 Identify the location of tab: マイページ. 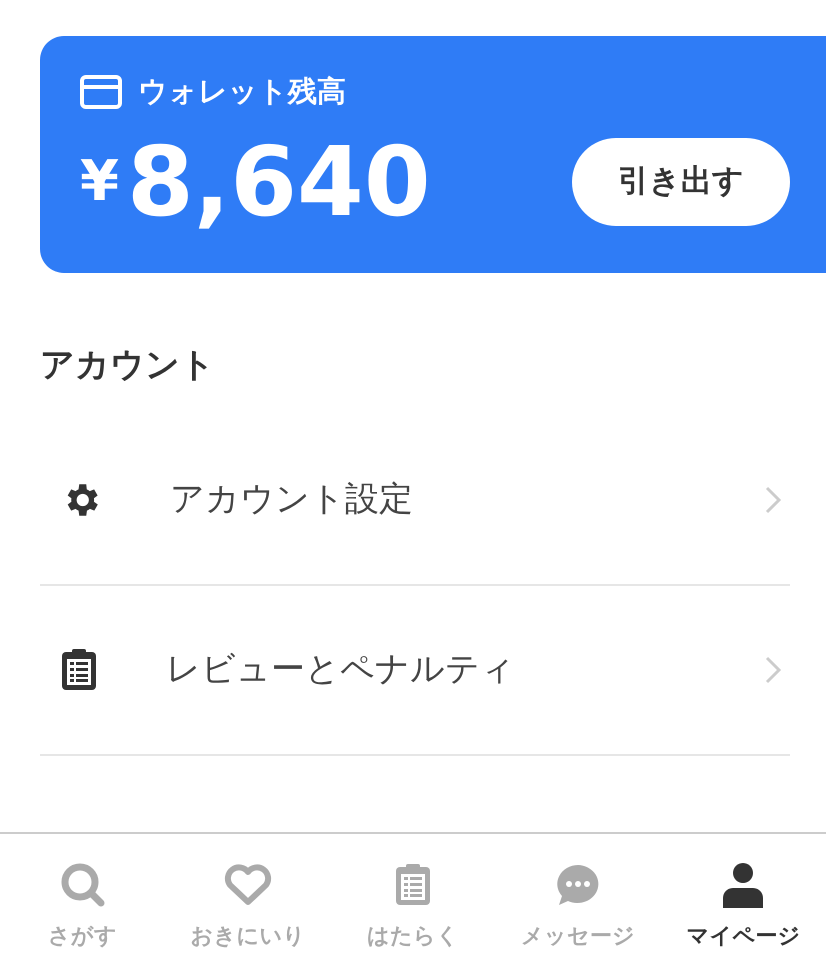
(743, 910).